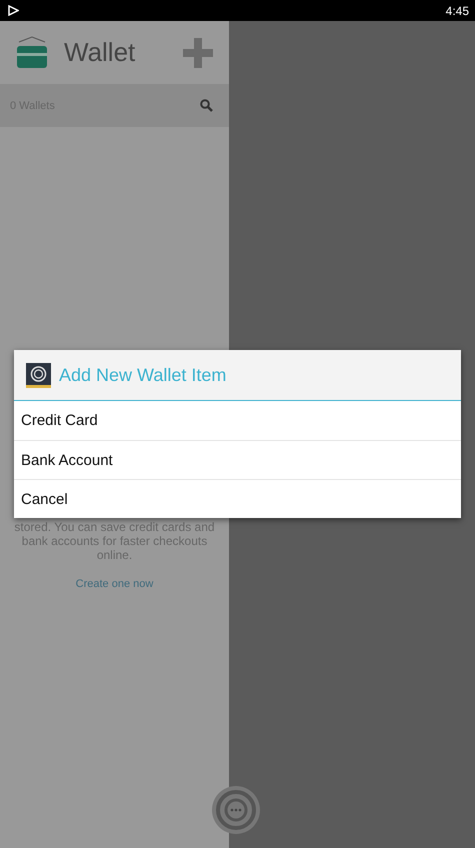  Describe the element at coordinates (237, 459) in the screenshot. I see `dialog-option: Bank Account` at that location.